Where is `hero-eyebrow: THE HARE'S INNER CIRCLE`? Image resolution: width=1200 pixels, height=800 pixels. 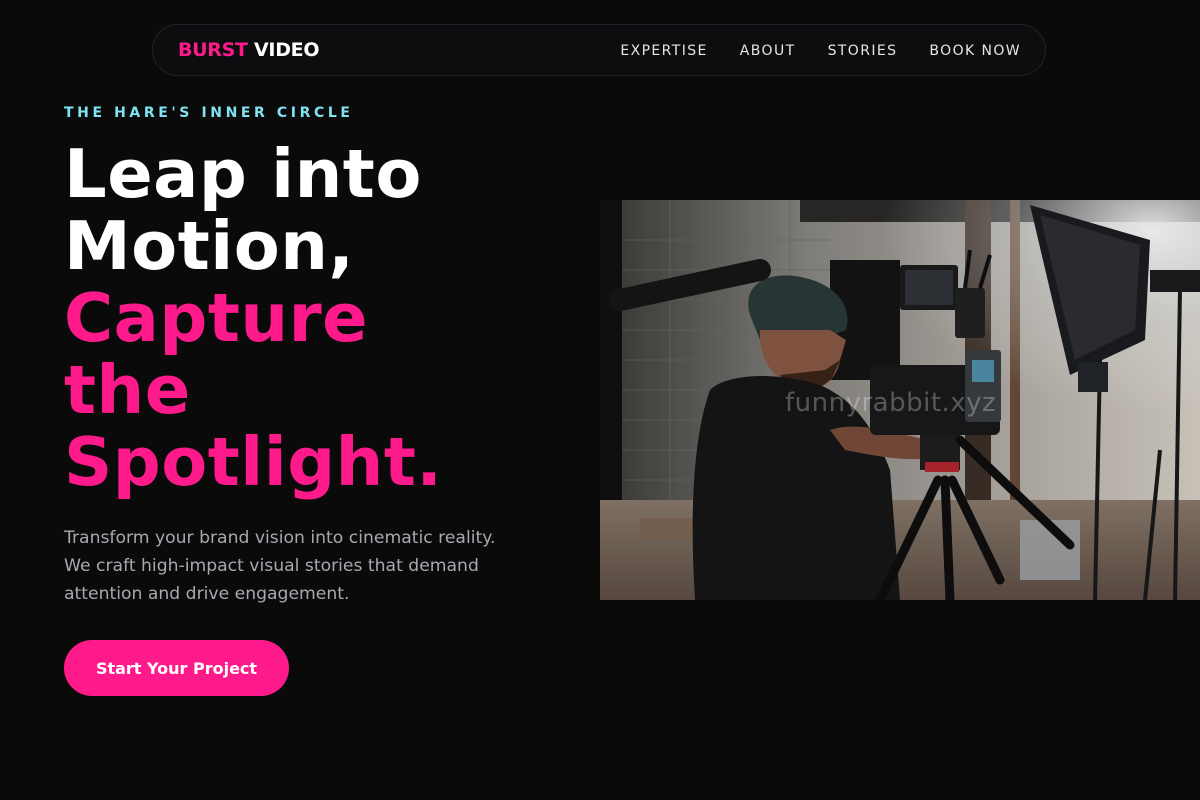
hero-eyebrow: THE HARE'S INNER CIRCLE is located at coordinates (209, 113).